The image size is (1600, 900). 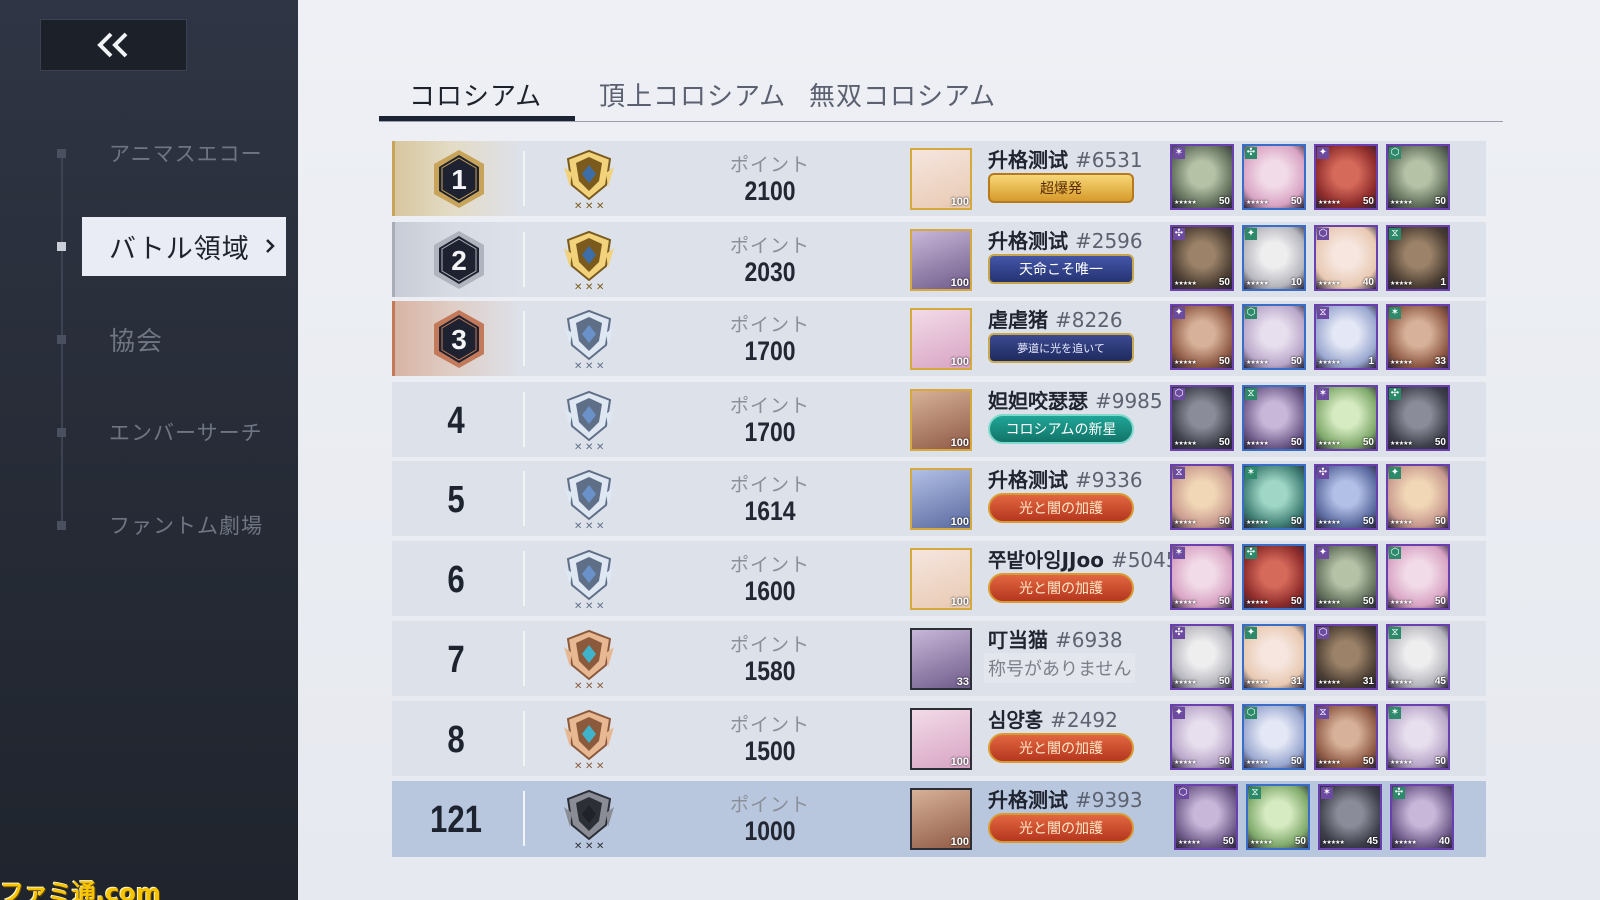 What do you see at coordinates (1418, 657) in the screenshot?
I see `team-character-card: ⧖ ★★★★★ 45` at bounding box center [1418, 657].